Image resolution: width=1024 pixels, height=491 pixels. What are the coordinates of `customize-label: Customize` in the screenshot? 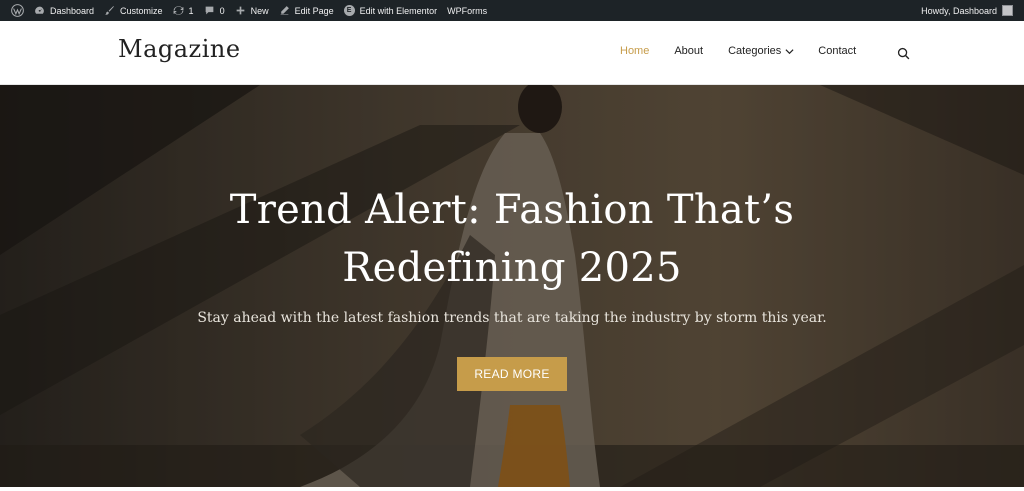 It's located at (141, 10).